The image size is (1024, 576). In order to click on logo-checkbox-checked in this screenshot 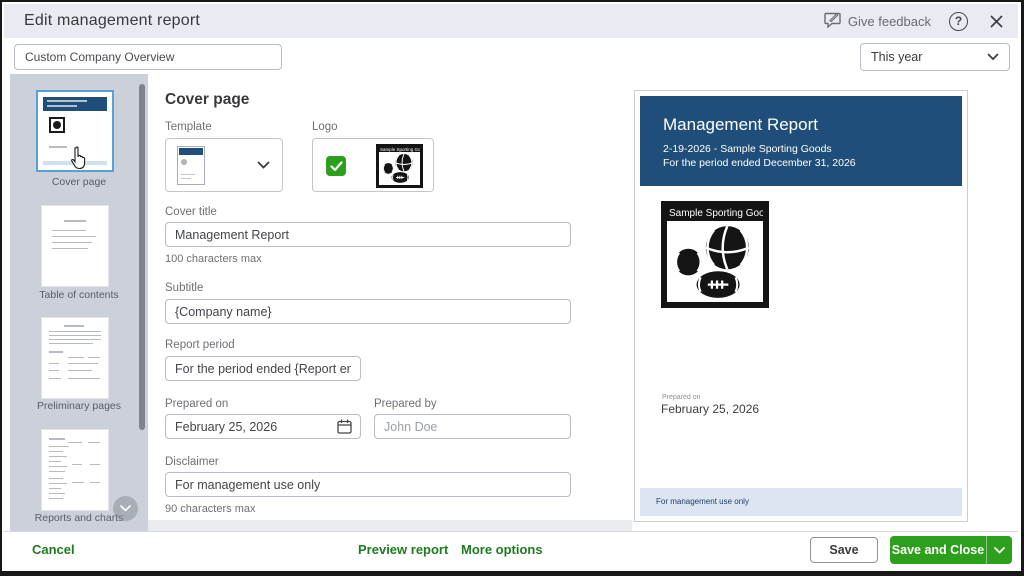, I will do `click(336, 166)`.